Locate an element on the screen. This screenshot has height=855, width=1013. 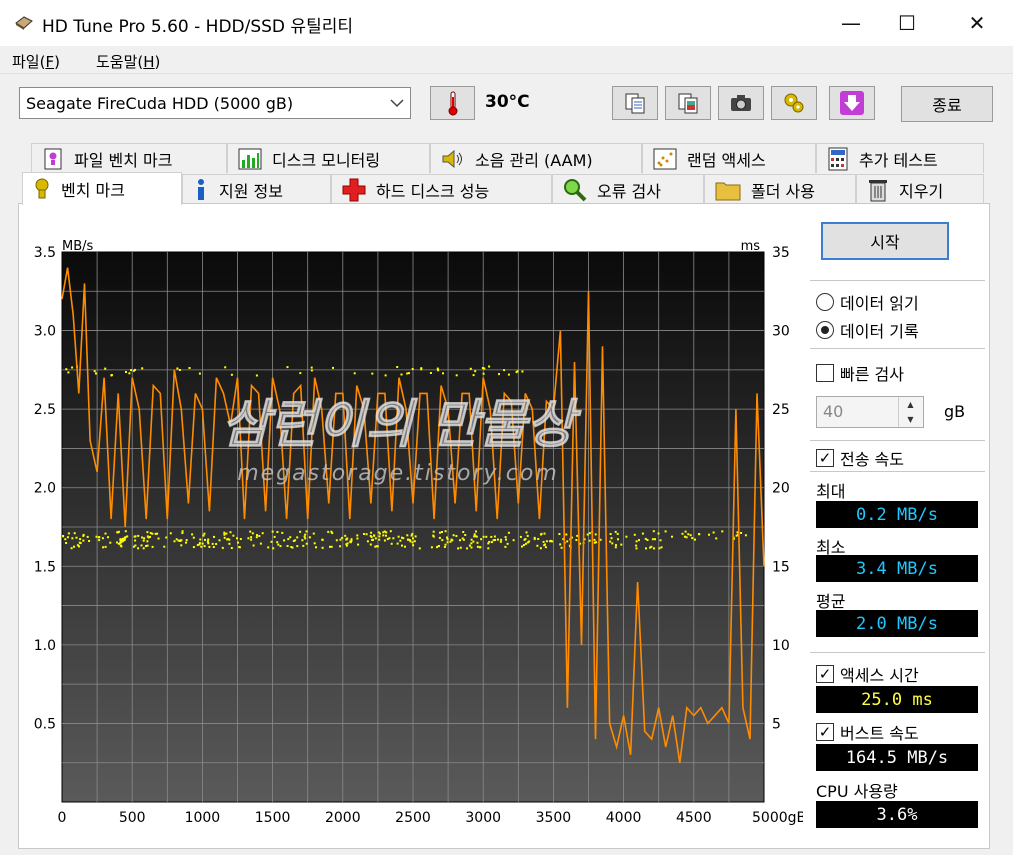
app-disk-icon is located at coordinates (24, 23).